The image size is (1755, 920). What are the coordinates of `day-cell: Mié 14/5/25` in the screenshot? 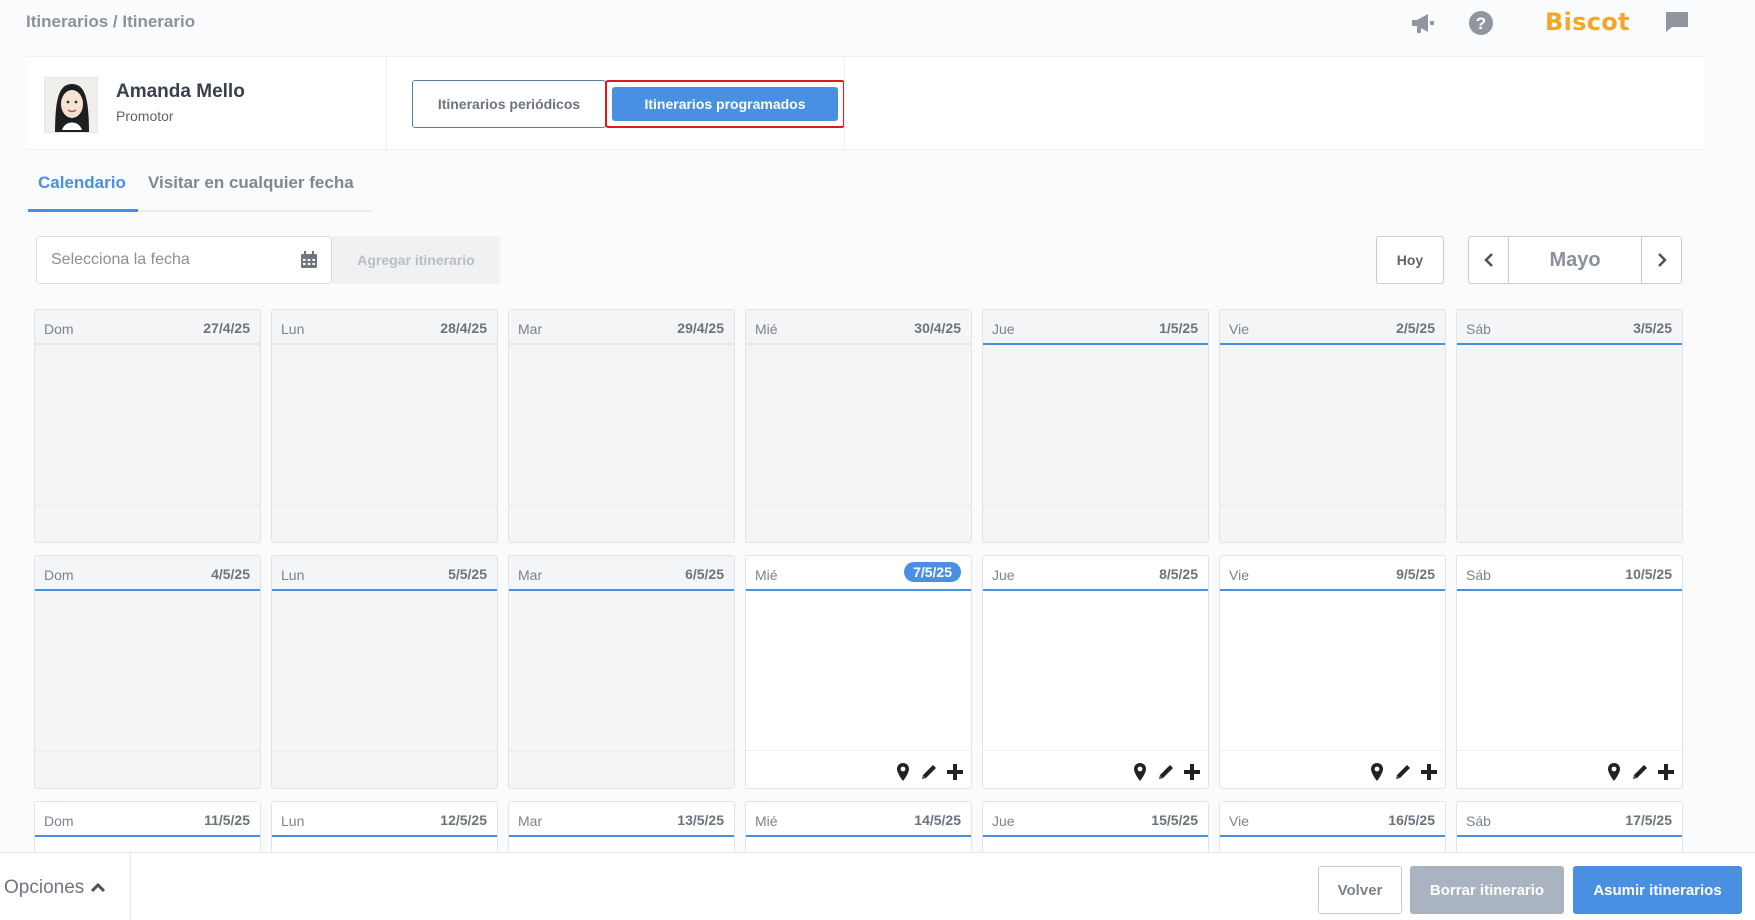 It's located at (858, 827).